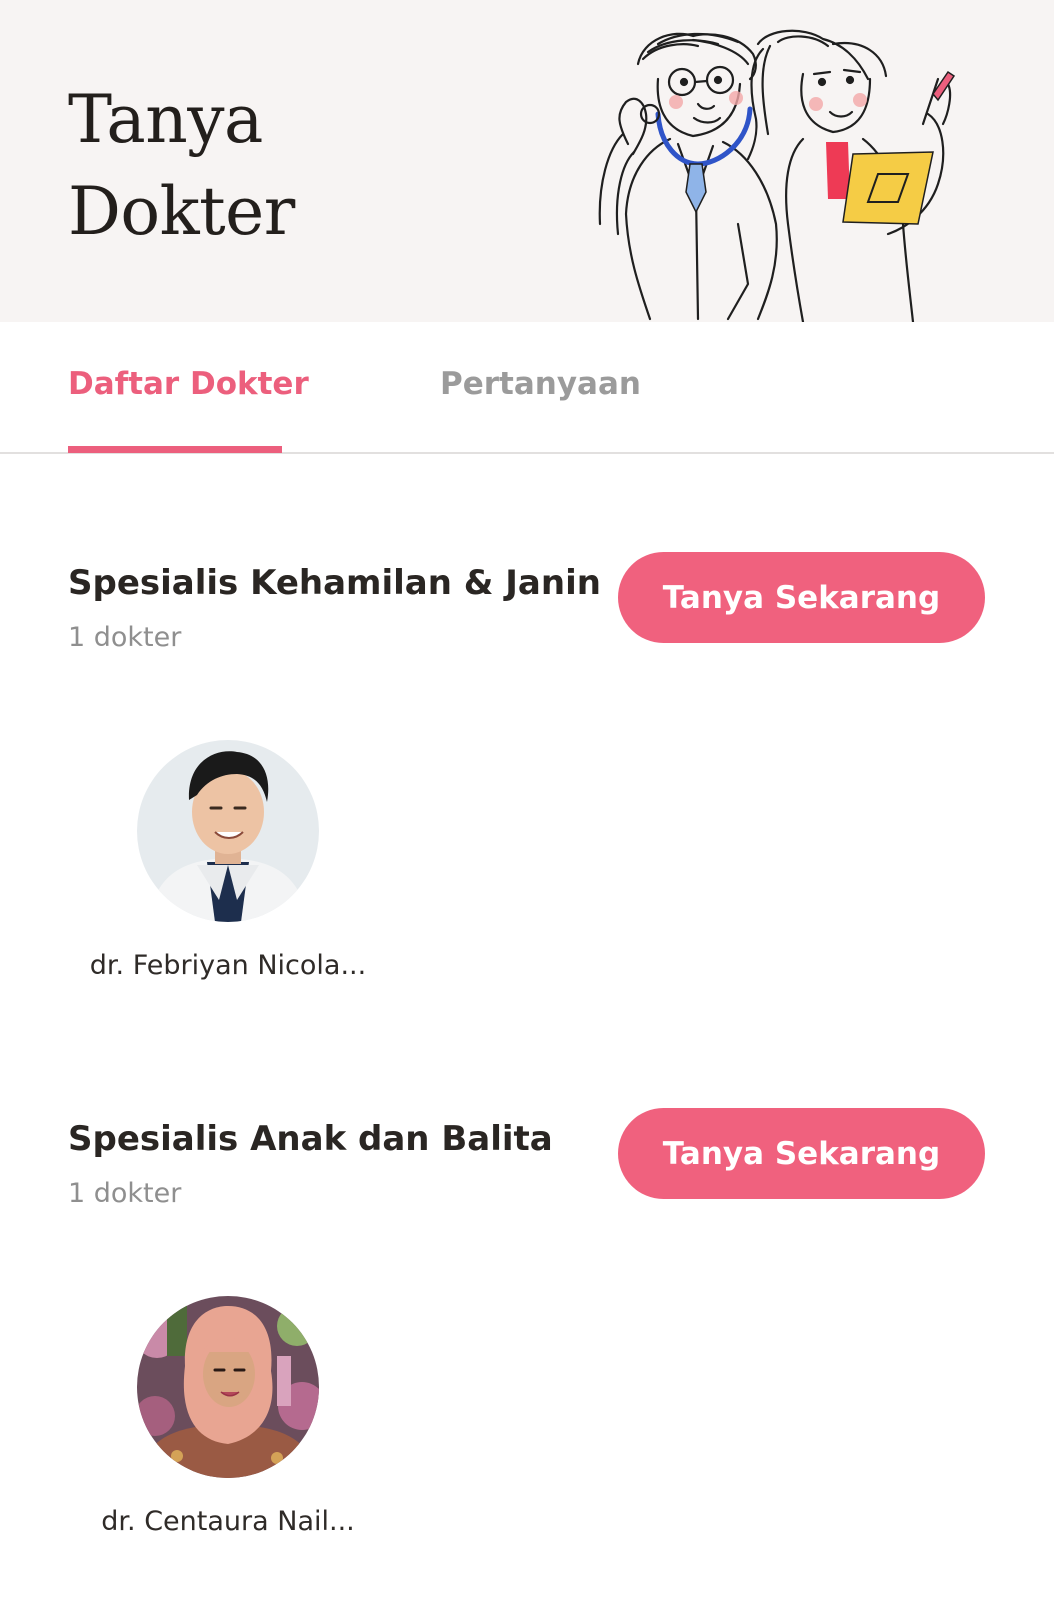 The height and width of the screenshot is (1600, 1054). What do you see at coordinates (310, 1139) in the screenshot?
I see `section-title: Spesialis Anak dan Balita` at bounding box center [310, 1139].